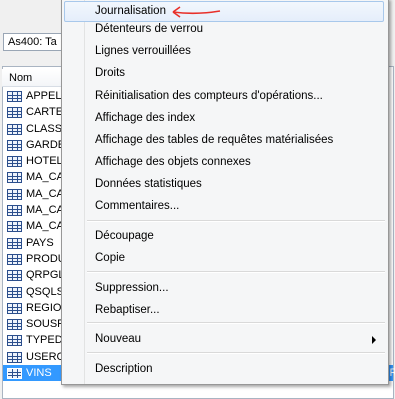  What do you see at coordinates (224, 73) in the screenshot?
I see `menu-item-droits: Droits` at bounding box center [224, 73].